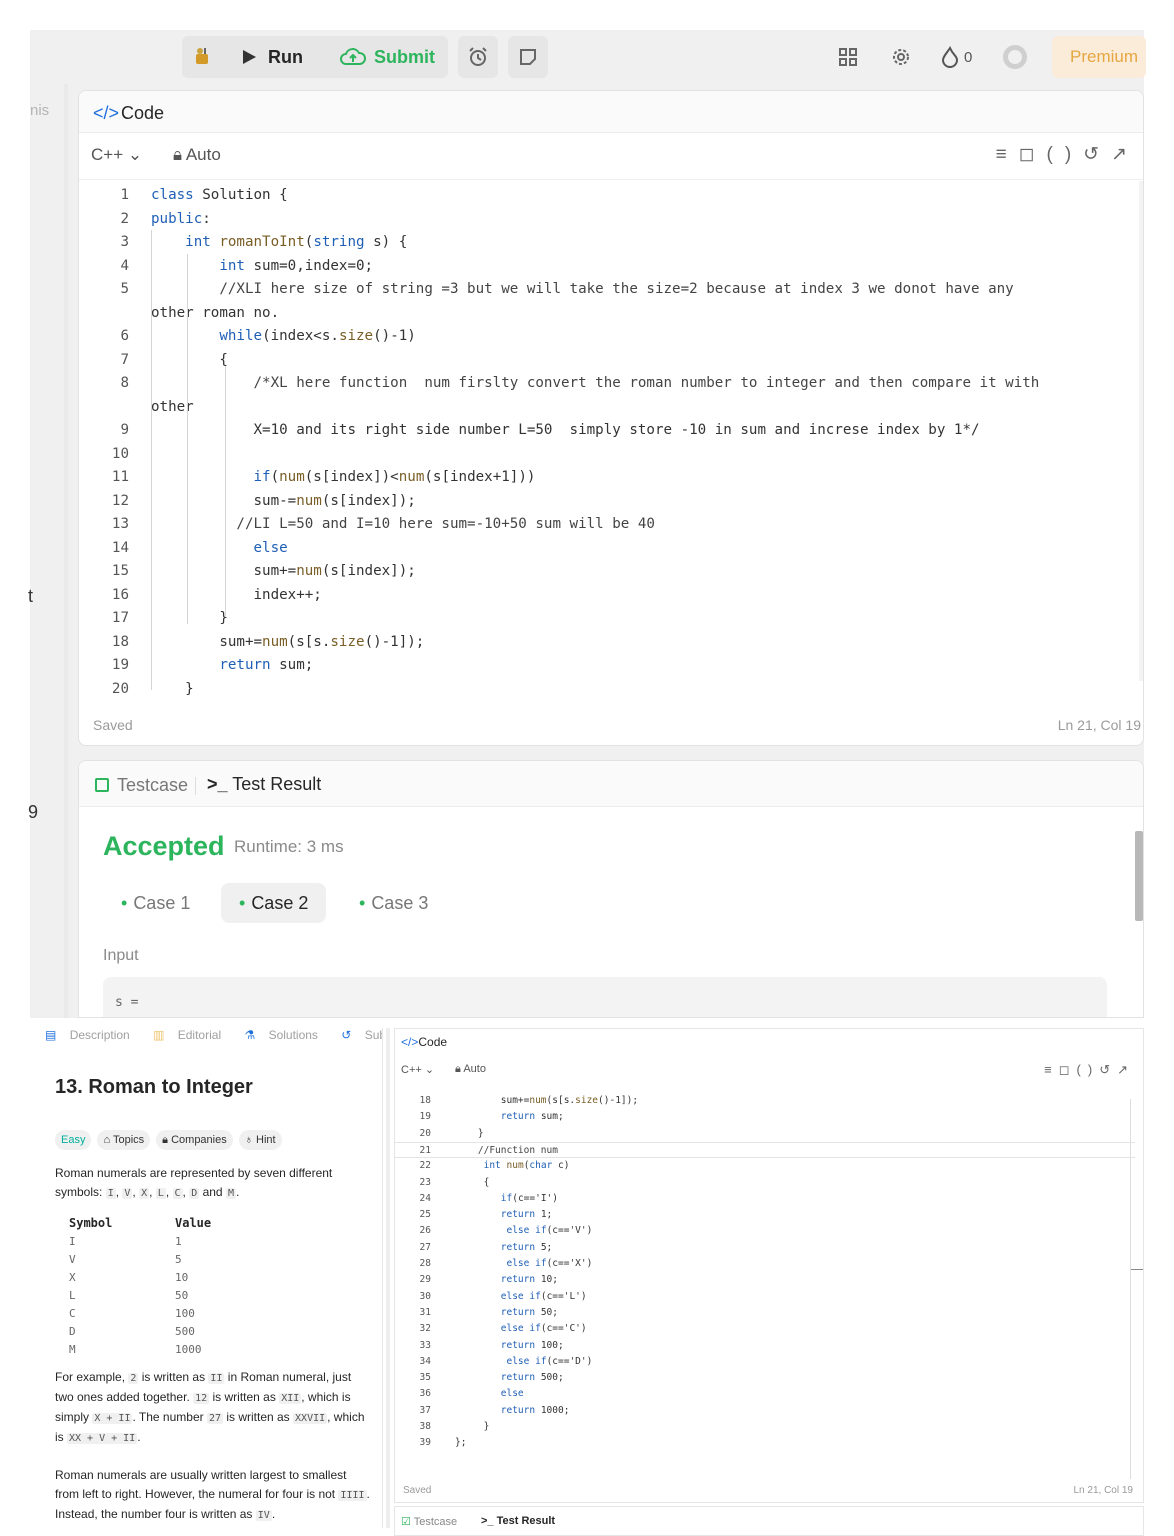 This screenshot has height=1536, width=1174. What do you see at coordinates (92, 1035) in the screenshot?
I see `tab-description: ▤ Description` at bounding box center [92, 1035].